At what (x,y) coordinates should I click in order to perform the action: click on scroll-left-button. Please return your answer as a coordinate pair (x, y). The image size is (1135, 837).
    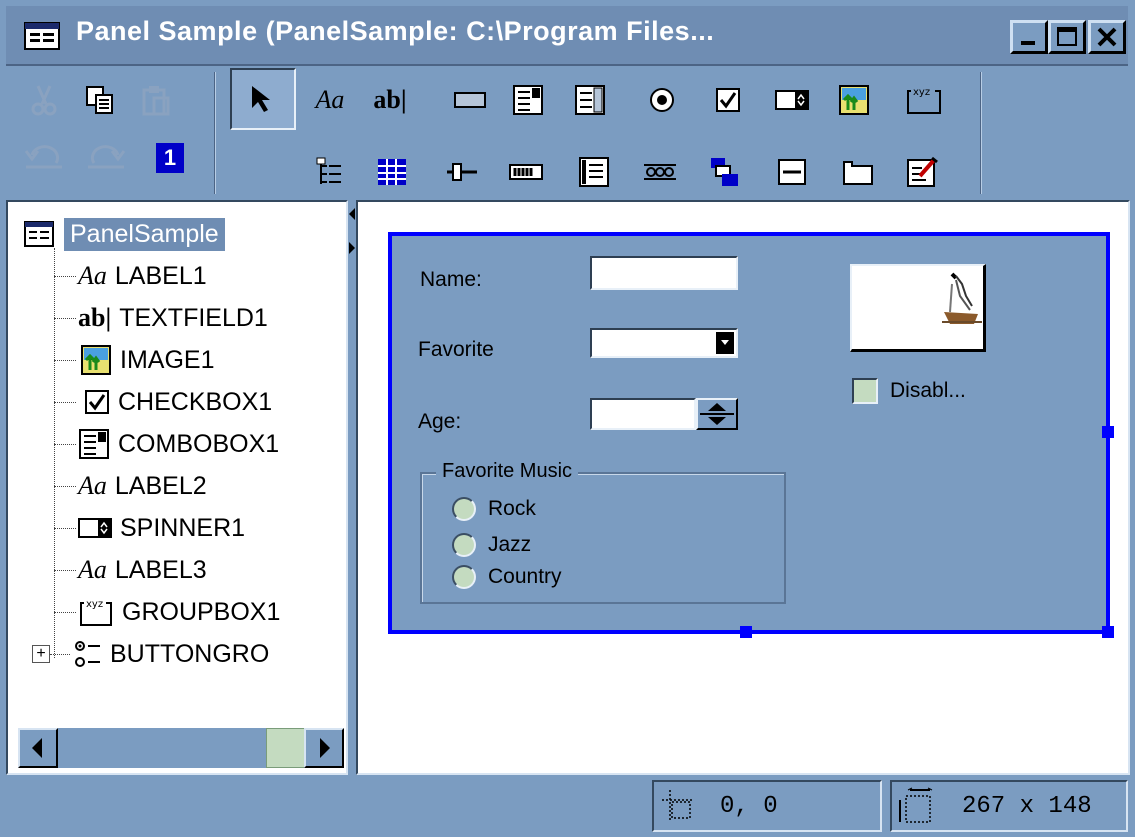
    Looking at the image, I should click on (38, 748).